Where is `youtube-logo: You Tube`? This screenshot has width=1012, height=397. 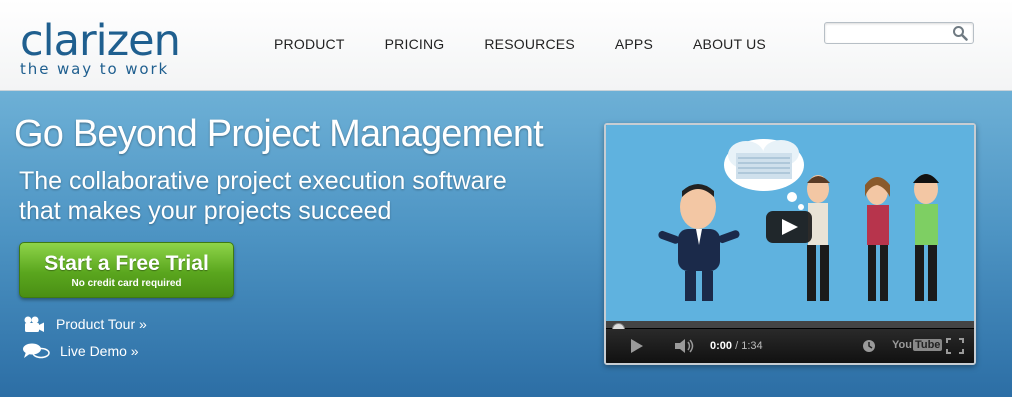 youtube-logo: You Tube is located at coordinates (917, 345).